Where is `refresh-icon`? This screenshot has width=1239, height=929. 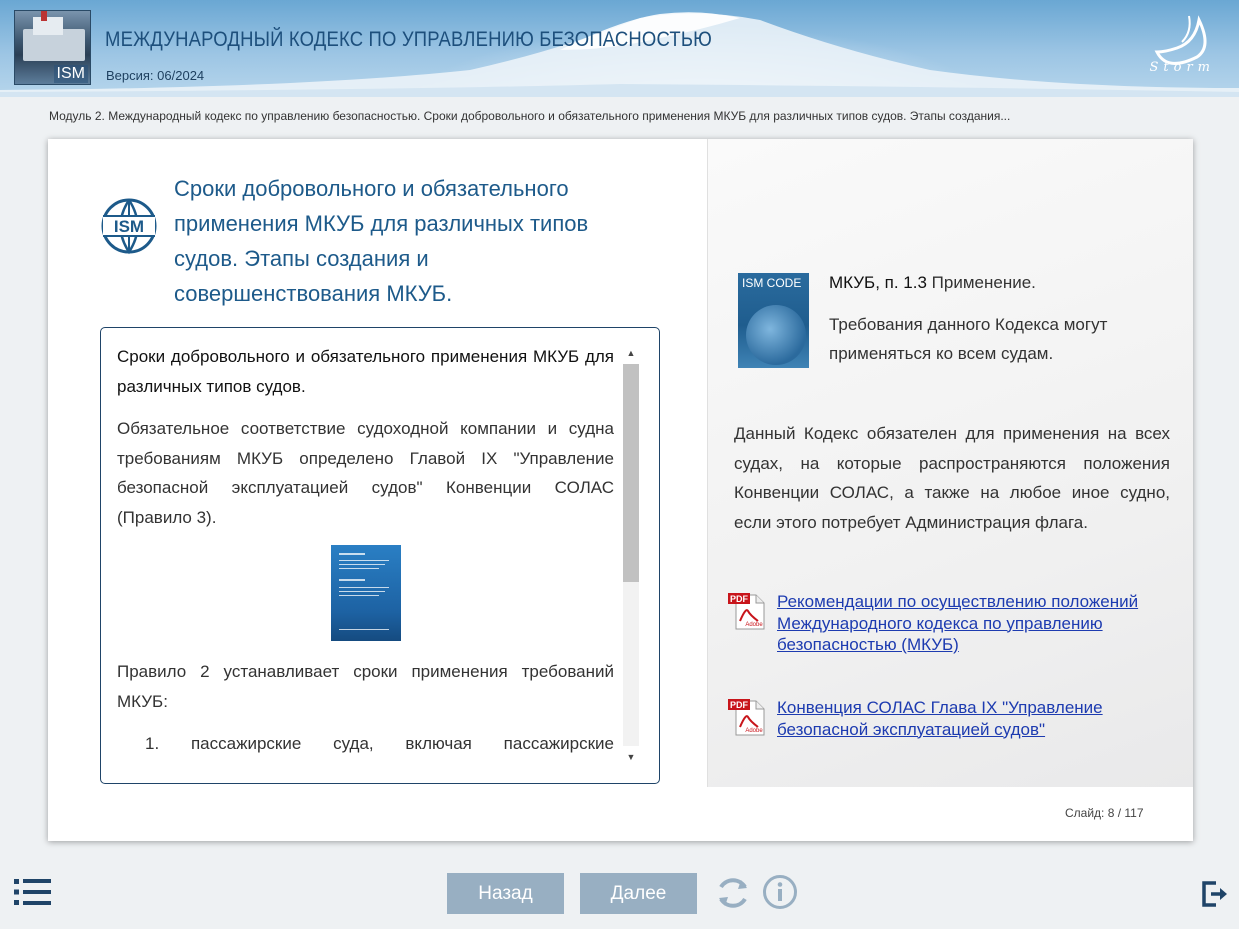
refresh-icon is located at coordinates (733, 893).